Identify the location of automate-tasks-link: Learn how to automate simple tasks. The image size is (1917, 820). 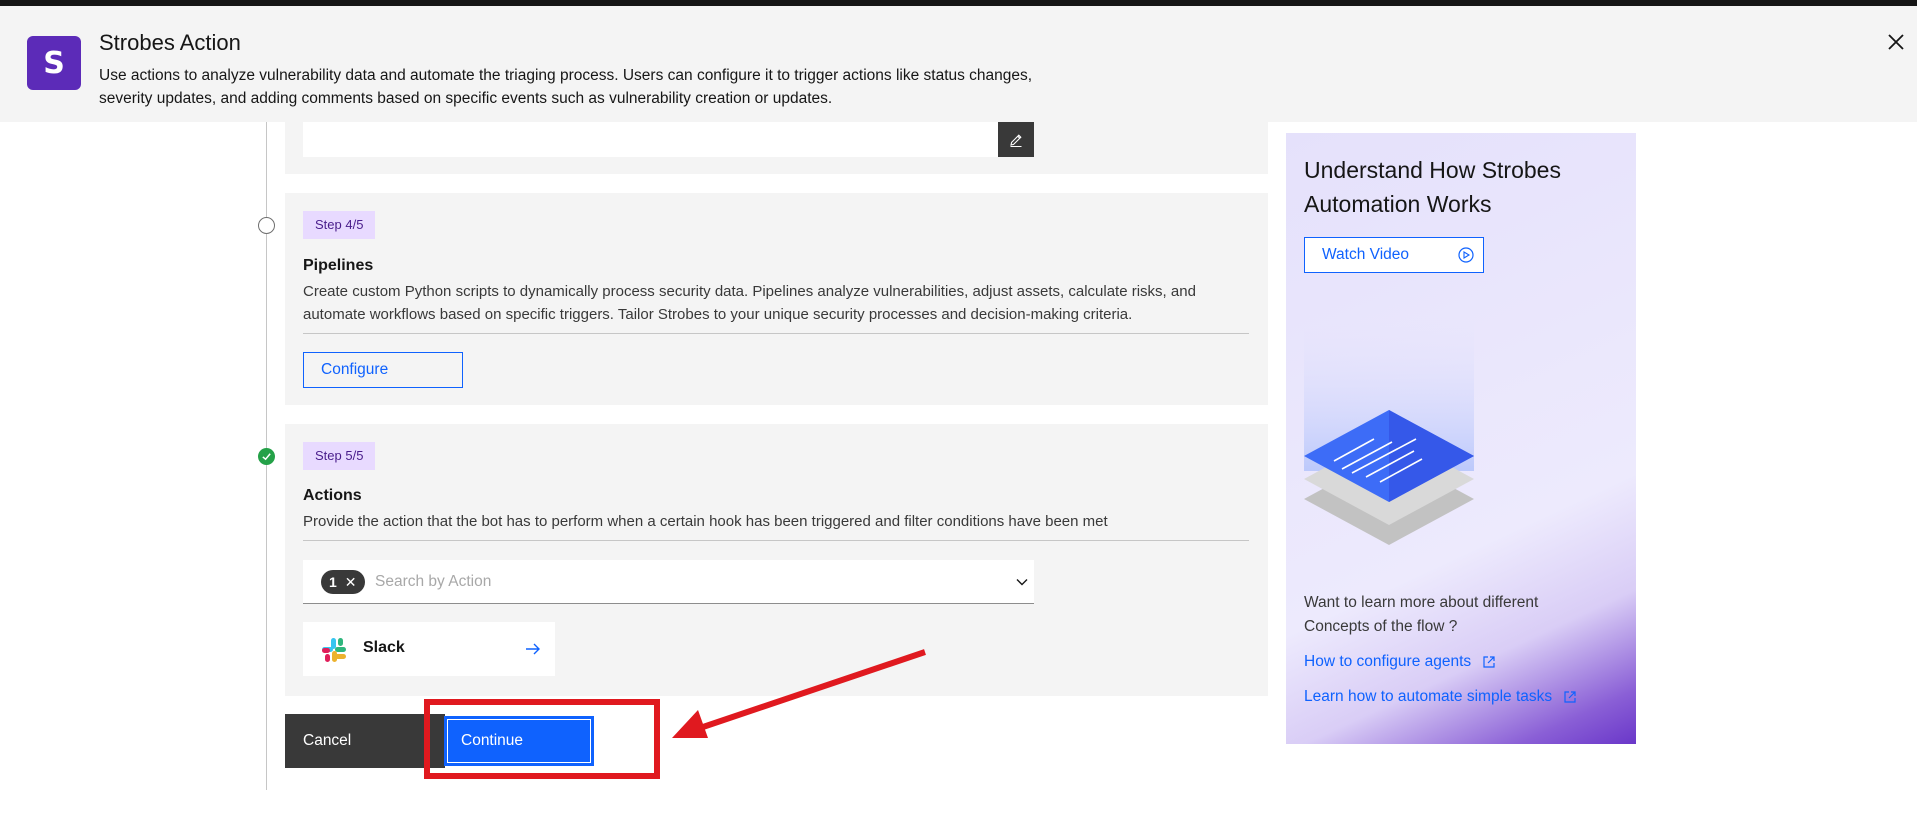
(1441, 697).